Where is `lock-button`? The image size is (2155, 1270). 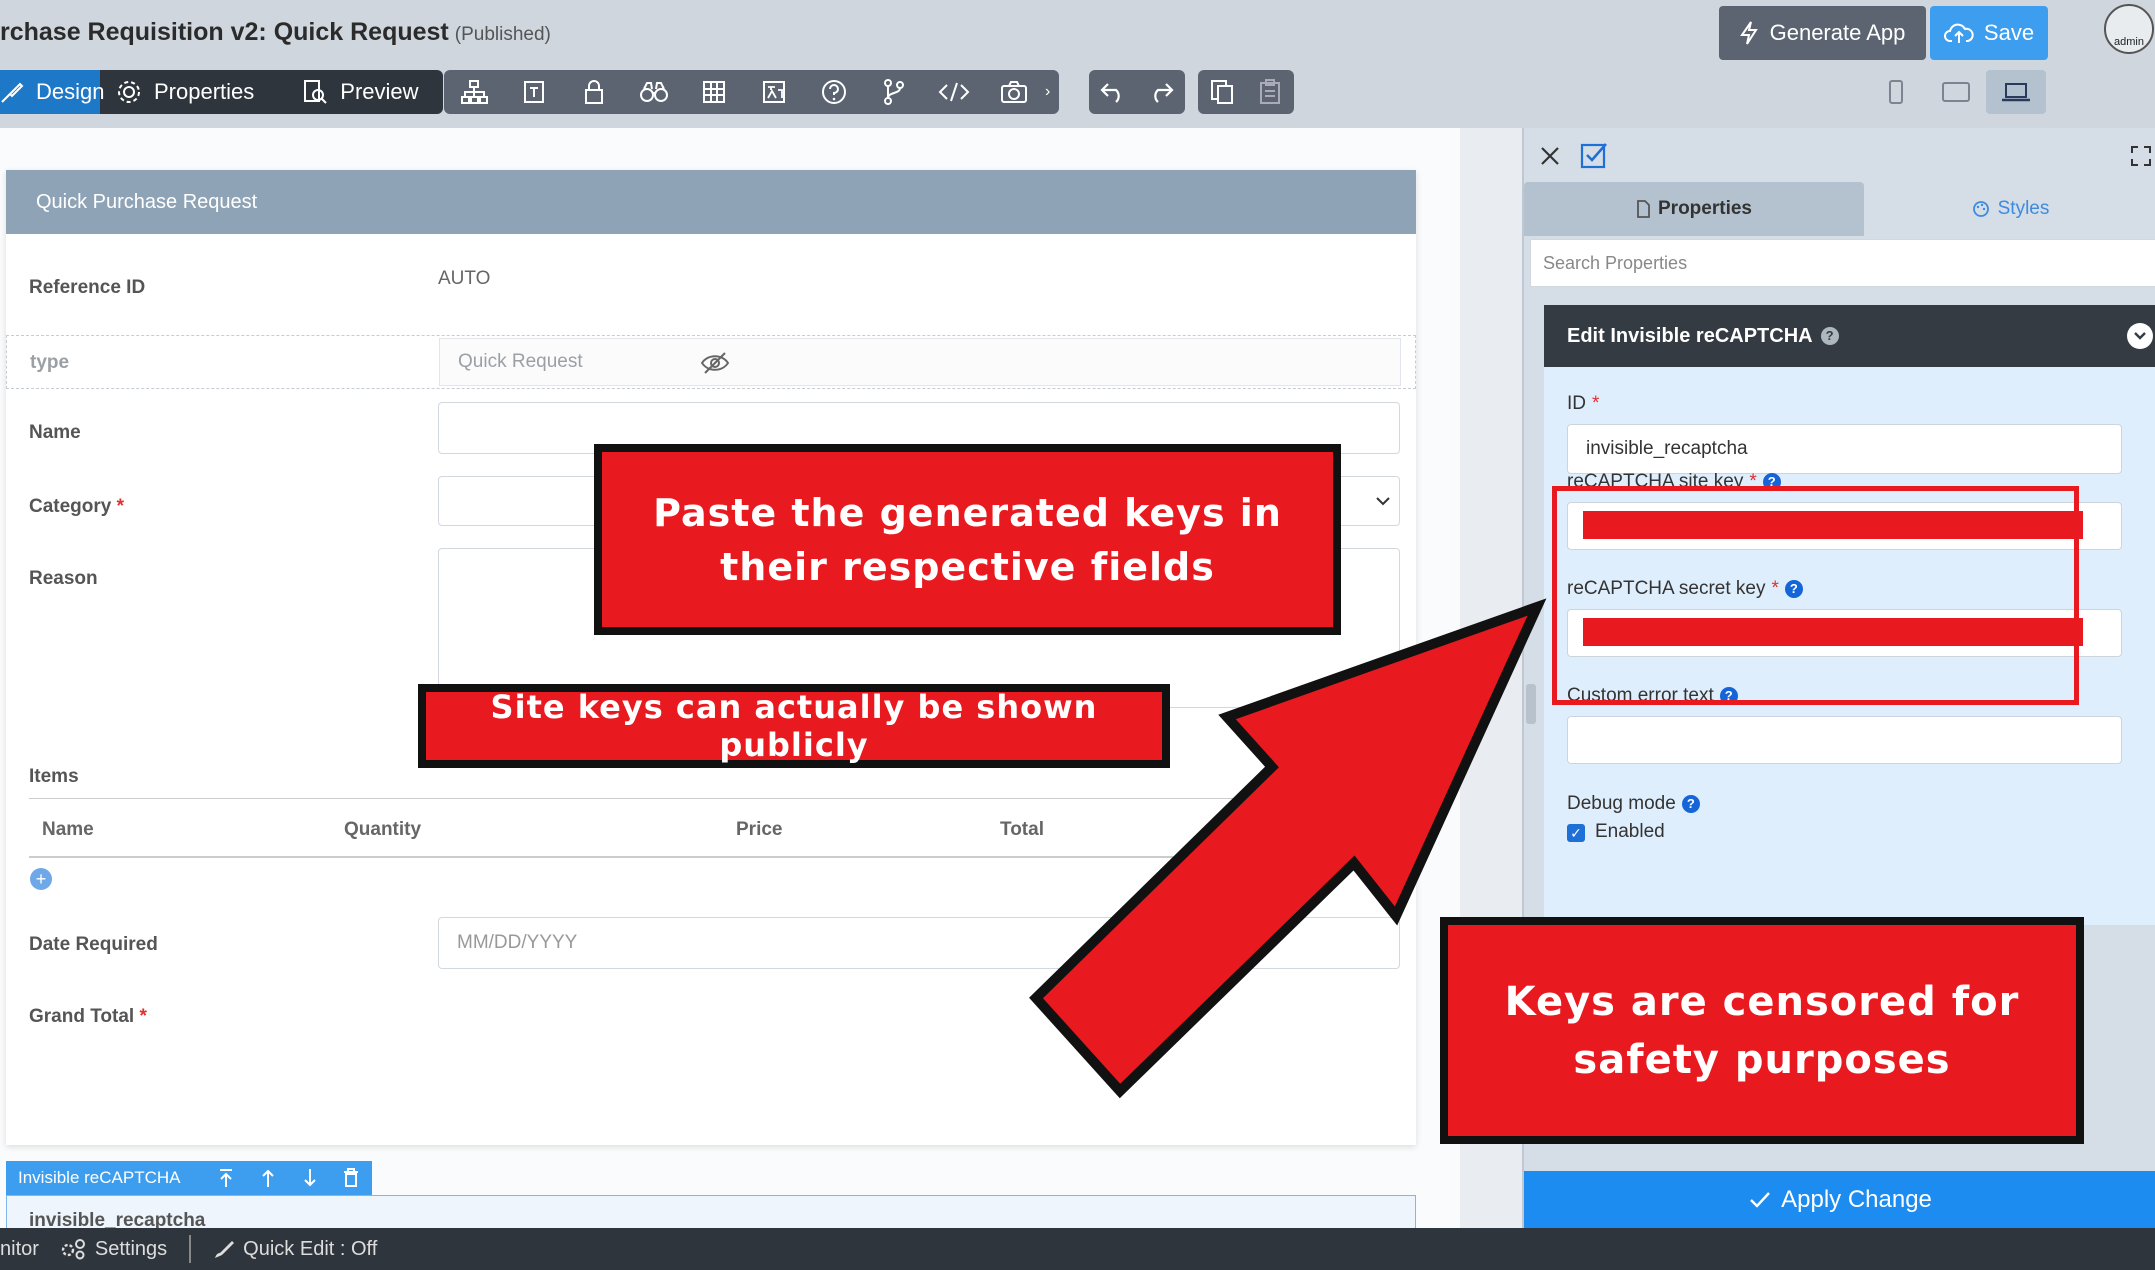 lock-button is located at coordinates (594, 92).